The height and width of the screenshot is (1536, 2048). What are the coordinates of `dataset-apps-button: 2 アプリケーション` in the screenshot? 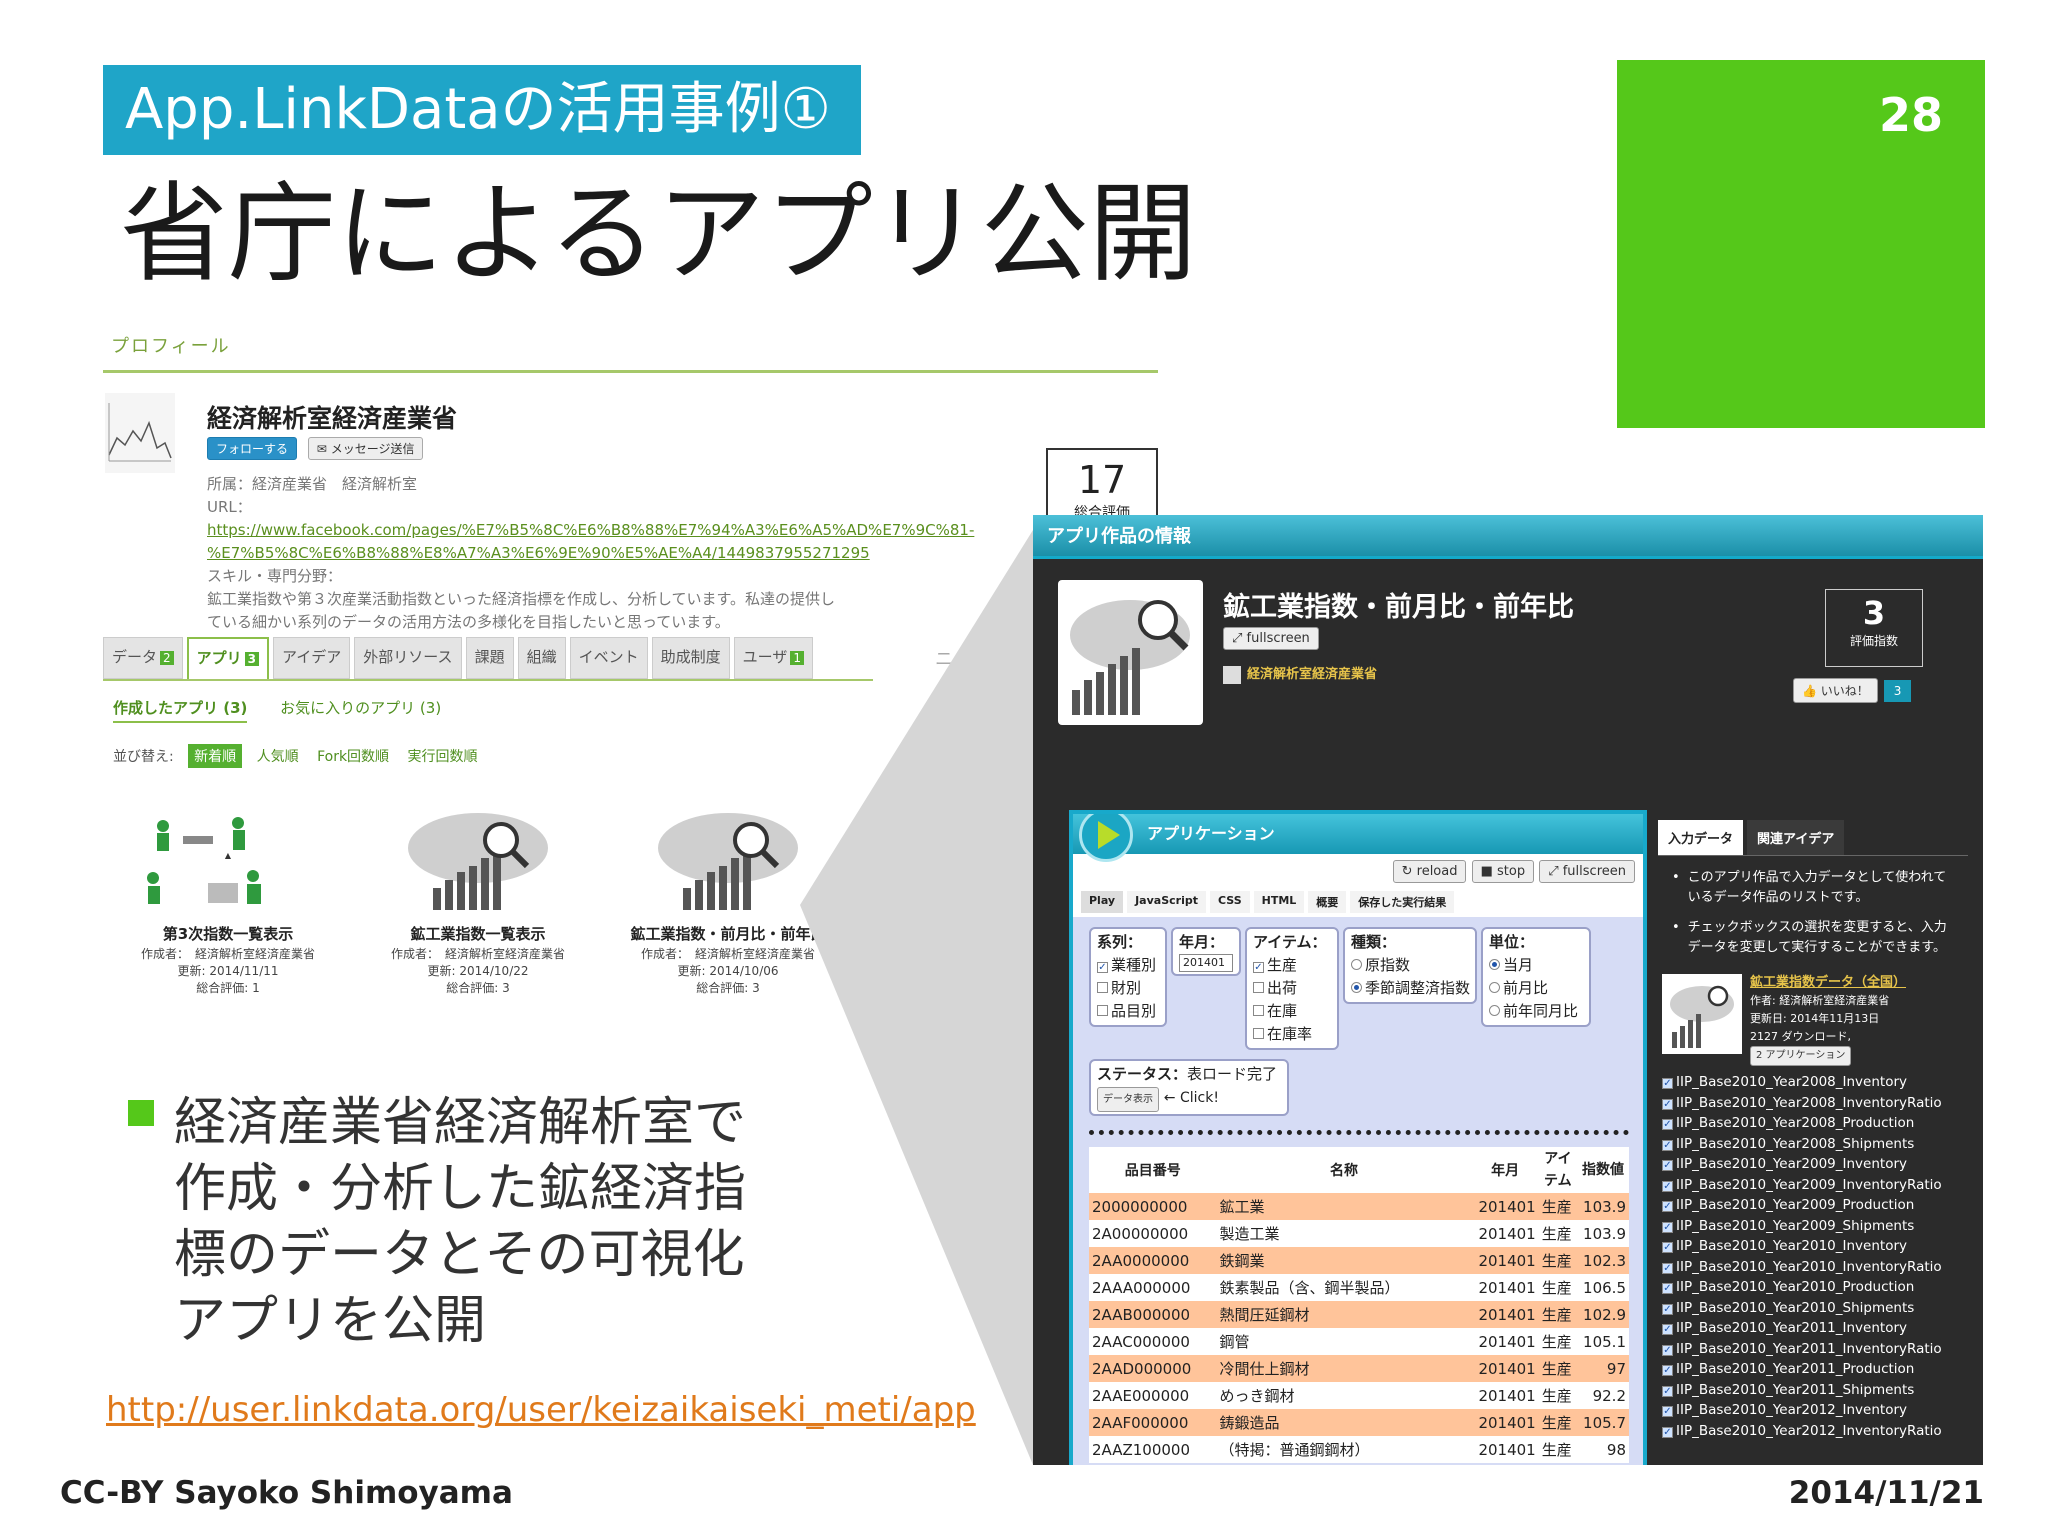 It's located at (1801, 1056).